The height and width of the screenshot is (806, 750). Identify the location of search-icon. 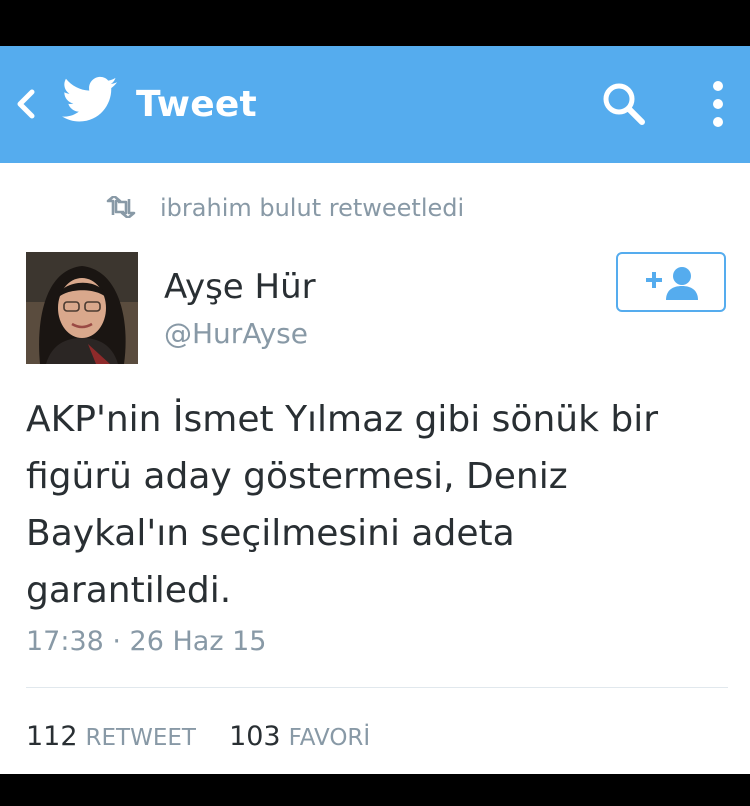
(624, 104).